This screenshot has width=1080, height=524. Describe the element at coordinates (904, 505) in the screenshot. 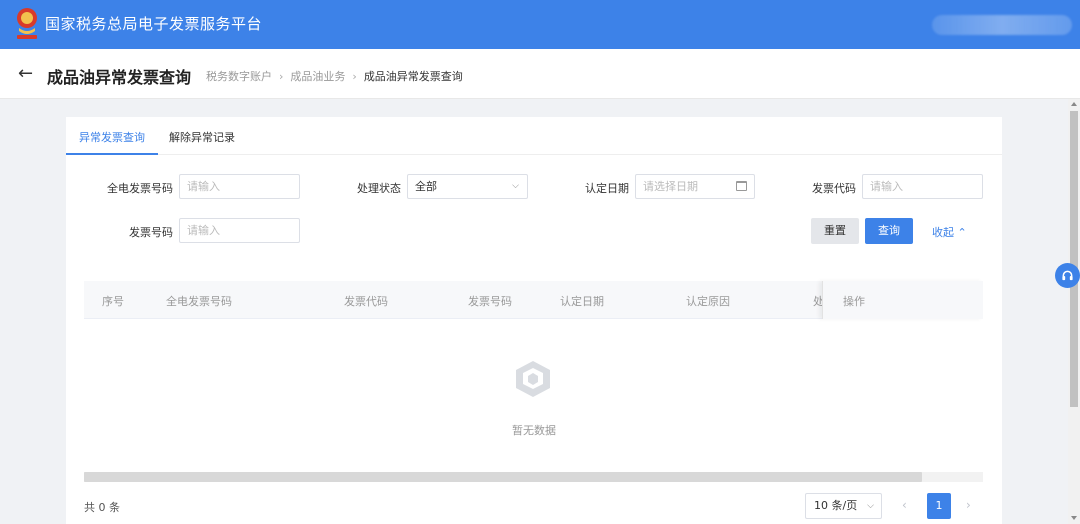

I see `prev-page-button: ‹` at that location.